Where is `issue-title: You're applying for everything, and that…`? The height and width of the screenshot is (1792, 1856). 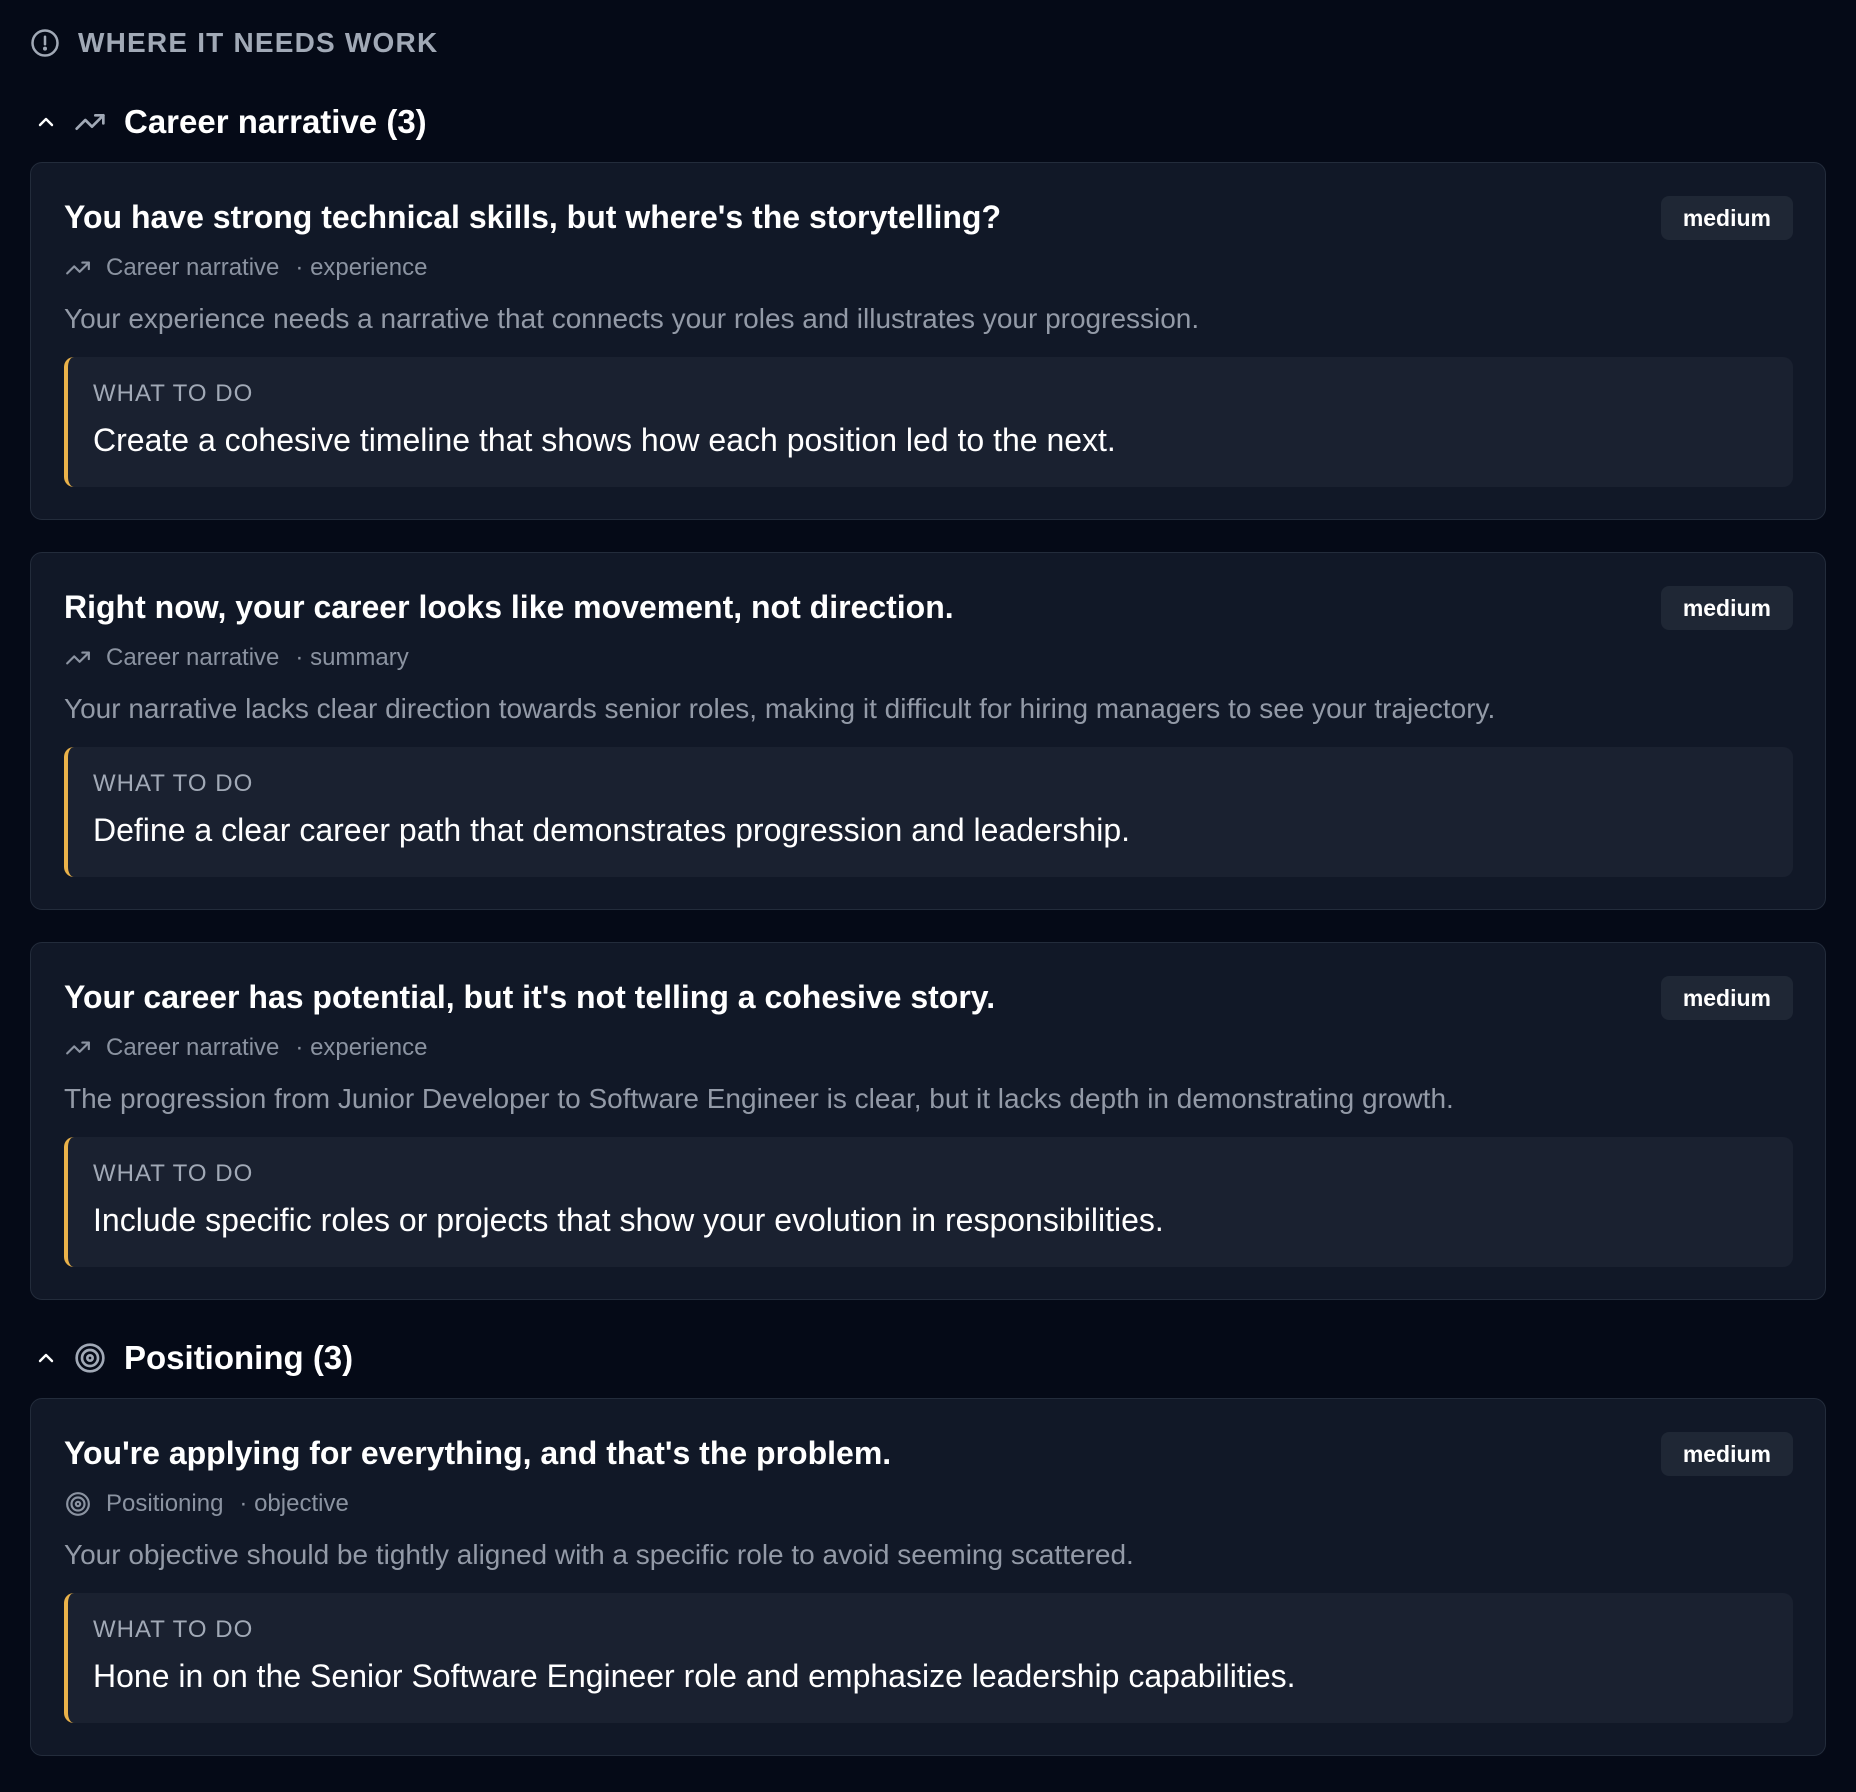 issue-title: You're applying for everything, and that… is located at coordinates (478, 1453).